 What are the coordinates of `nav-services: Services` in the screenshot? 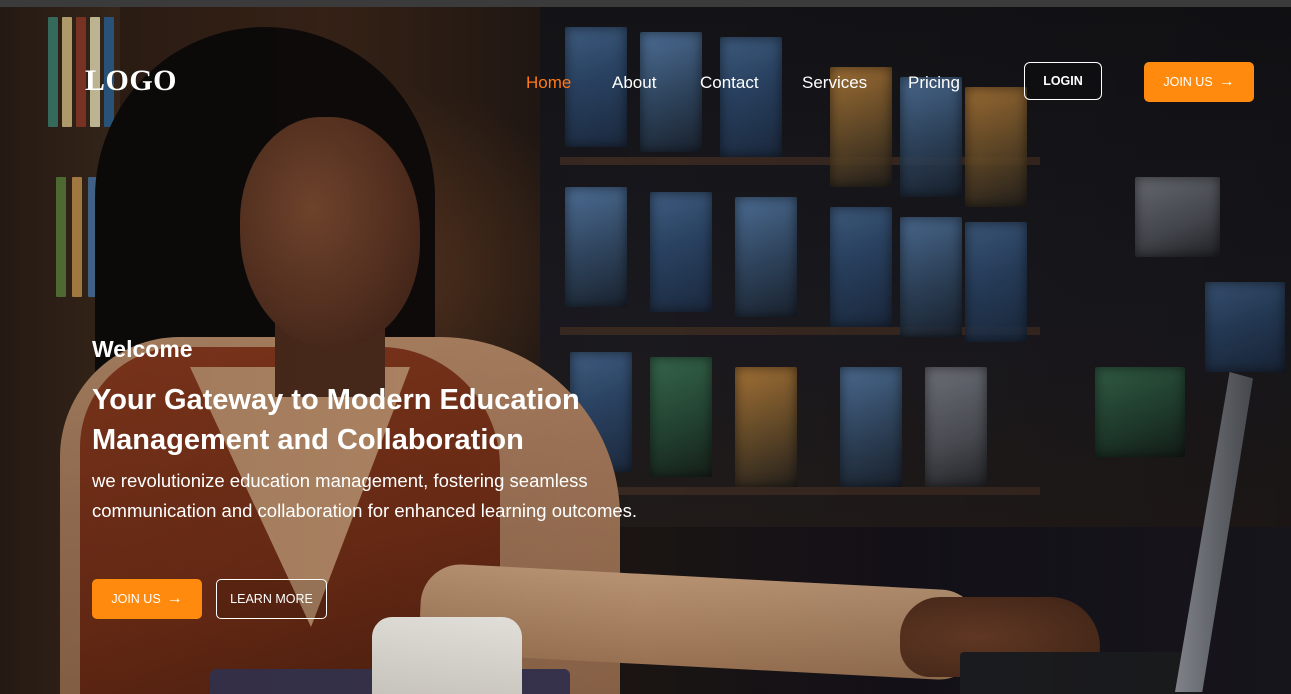 It's located at (834, 83).